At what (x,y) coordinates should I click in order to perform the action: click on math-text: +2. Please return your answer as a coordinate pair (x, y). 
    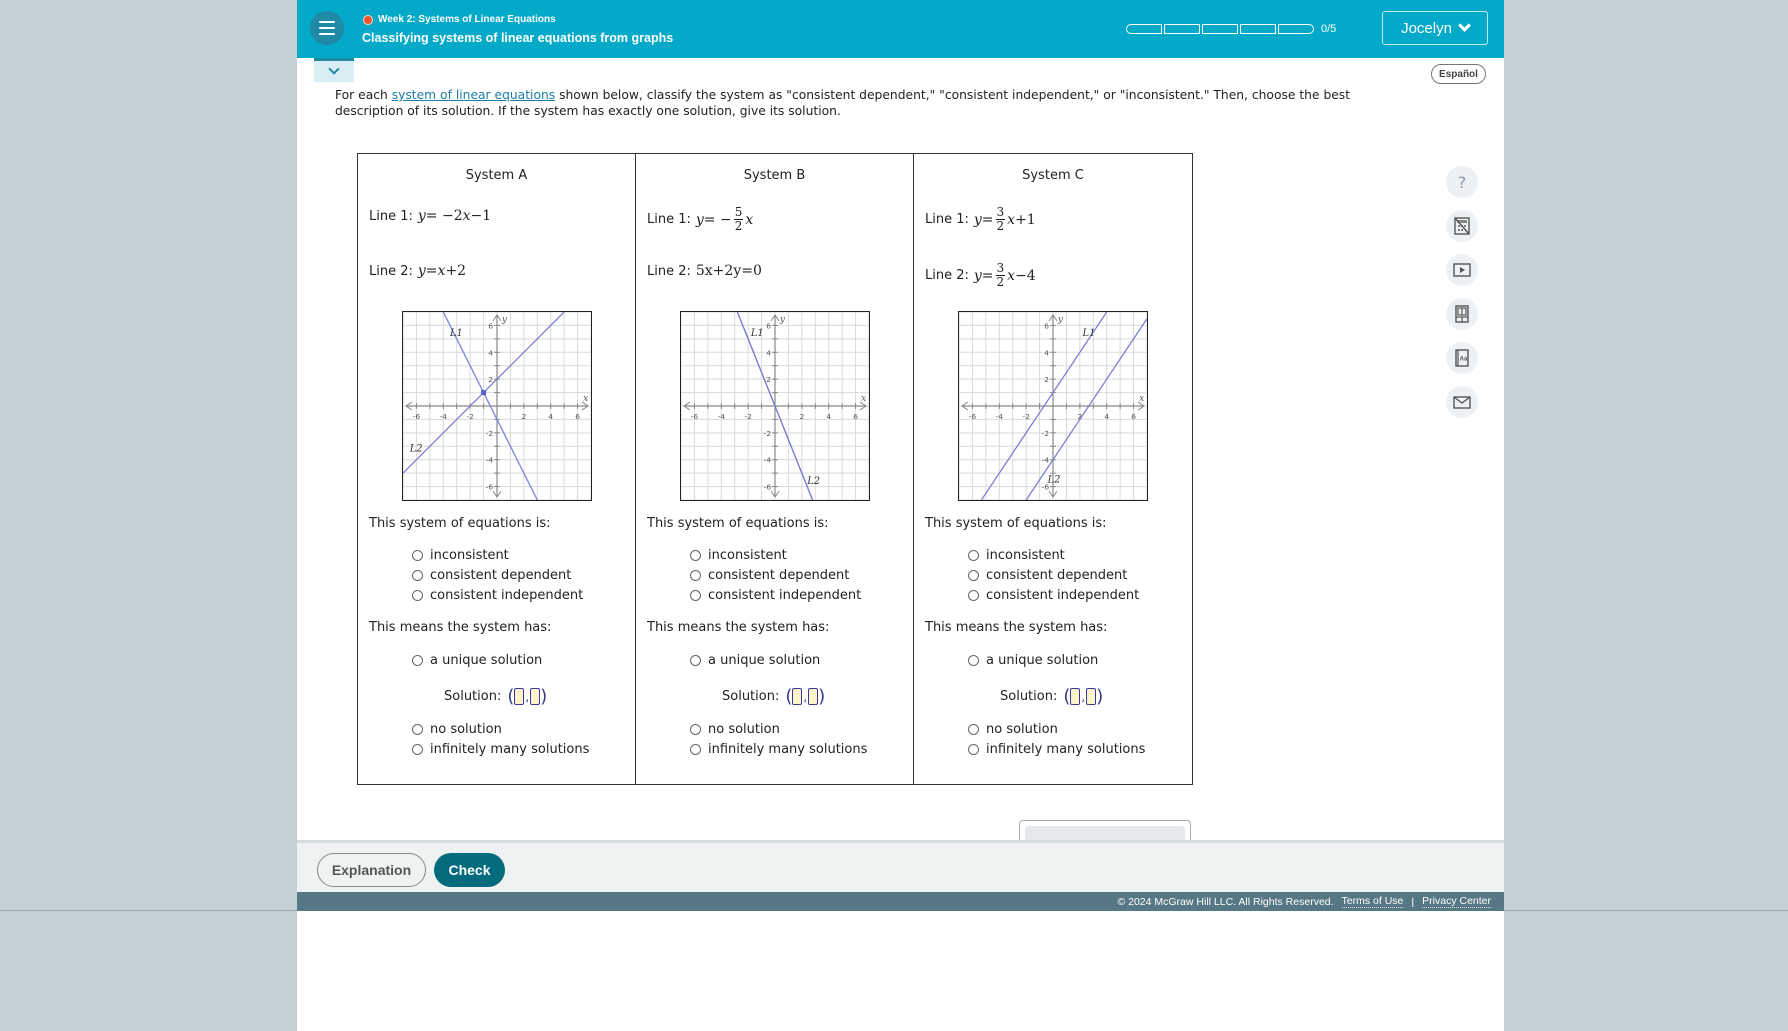
    Looking at the image, I should click on (456, 271).